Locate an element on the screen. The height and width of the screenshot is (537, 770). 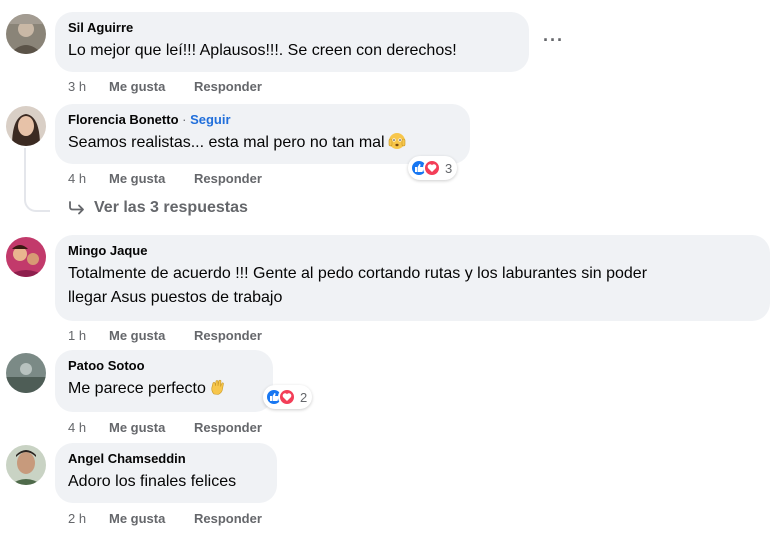
comment-author: Angel Chamseddin is located at coordinates (166, 459).